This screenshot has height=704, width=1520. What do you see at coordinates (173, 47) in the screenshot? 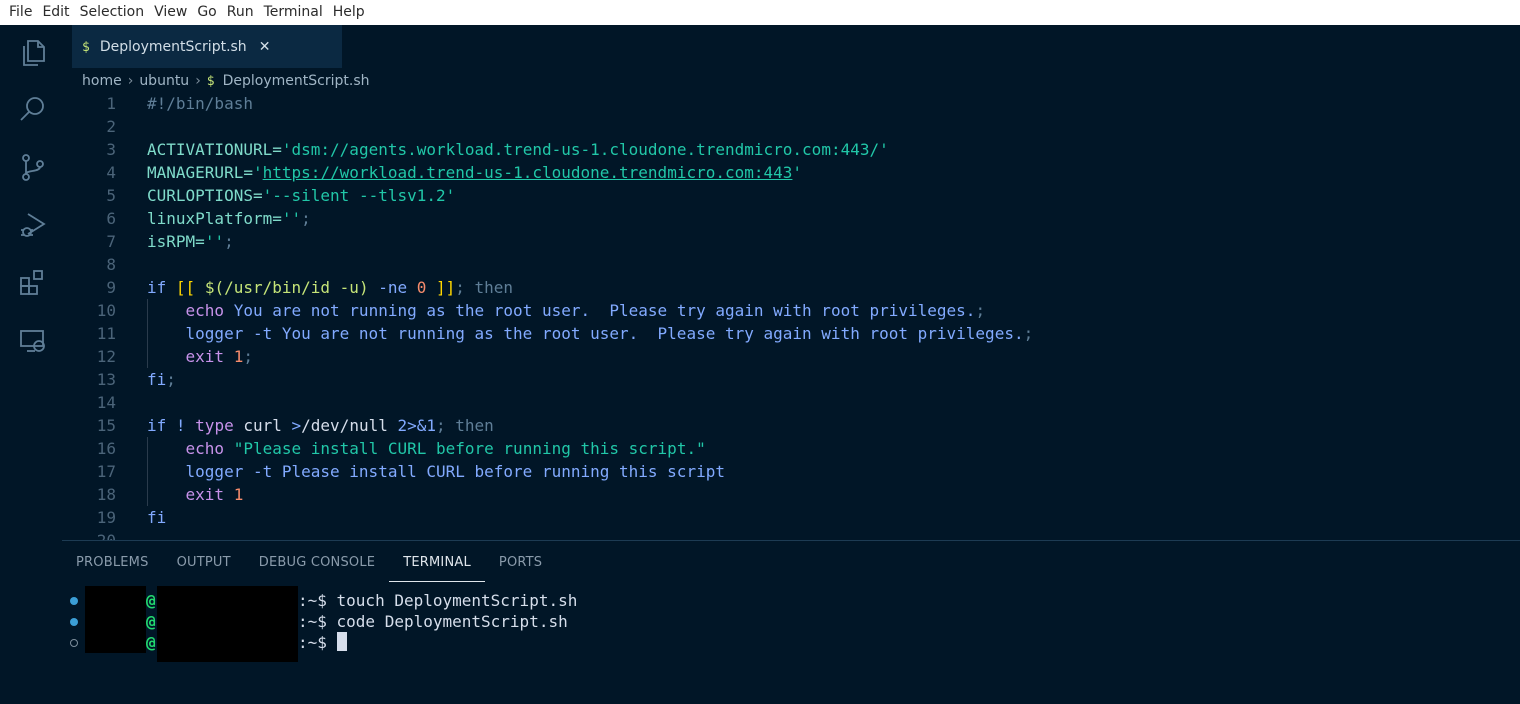
I see `tab-label: DeploymentScript.sh` at bounding box center [173, 47].